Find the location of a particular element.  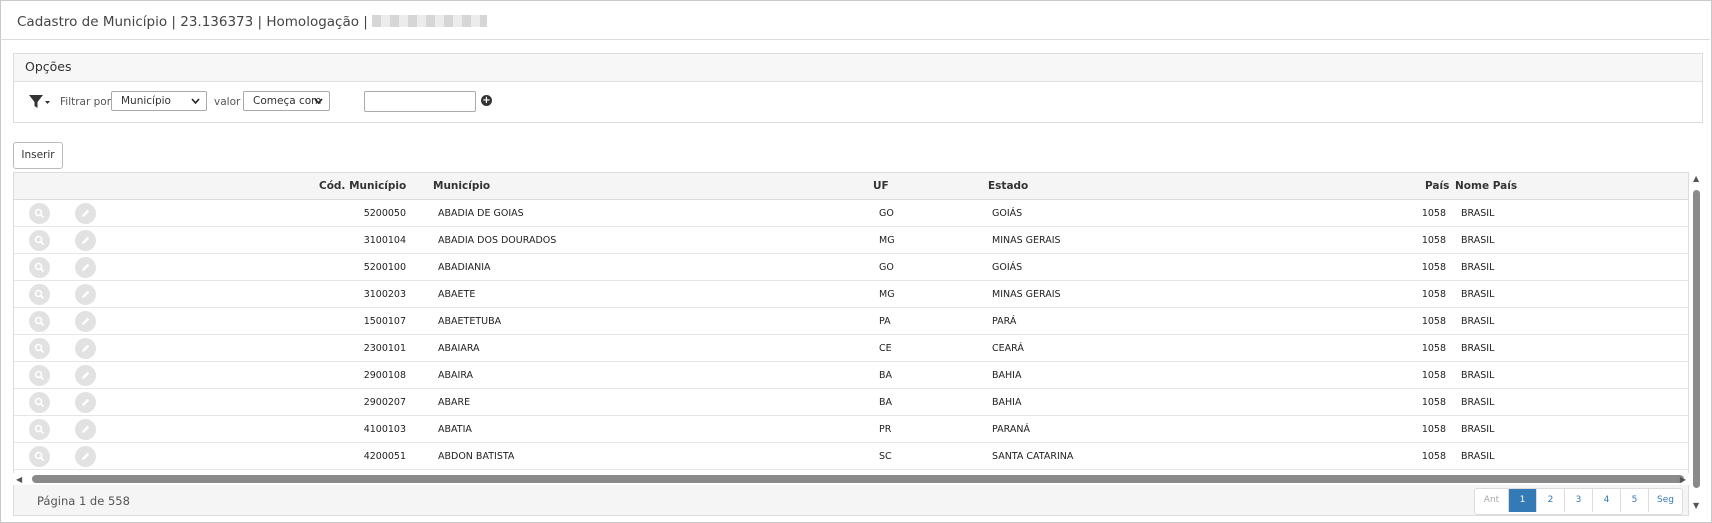

scroll-down-icon: ▼ is located at coordinates (1696, 505).